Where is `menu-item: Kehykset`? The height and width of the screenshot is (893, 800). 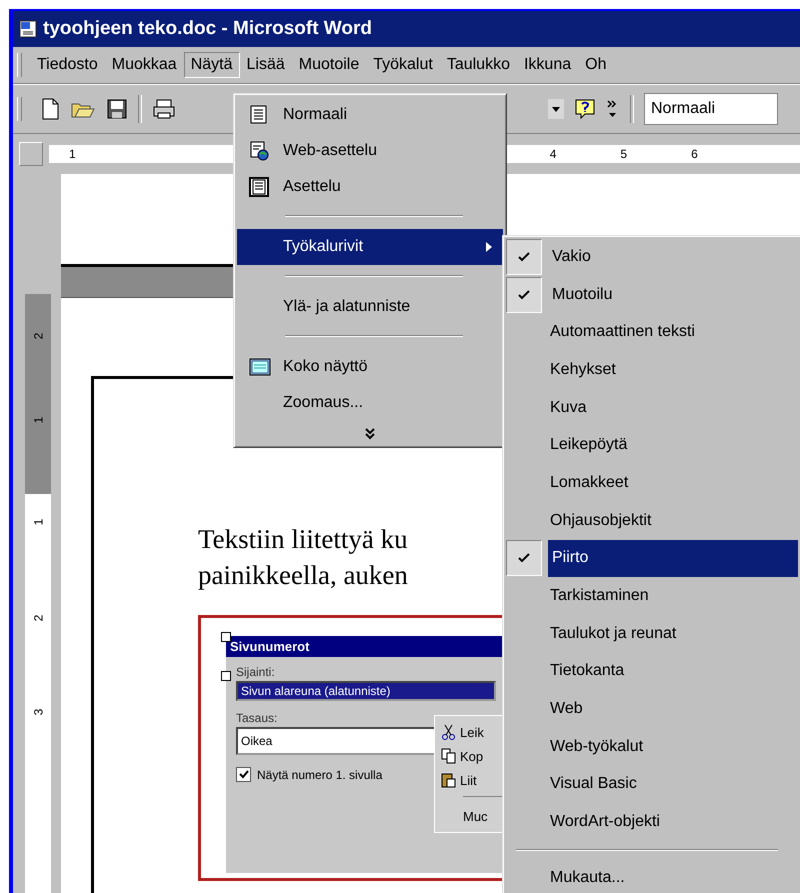 menu-item: Kehykset is located at coordinates (672, 370).